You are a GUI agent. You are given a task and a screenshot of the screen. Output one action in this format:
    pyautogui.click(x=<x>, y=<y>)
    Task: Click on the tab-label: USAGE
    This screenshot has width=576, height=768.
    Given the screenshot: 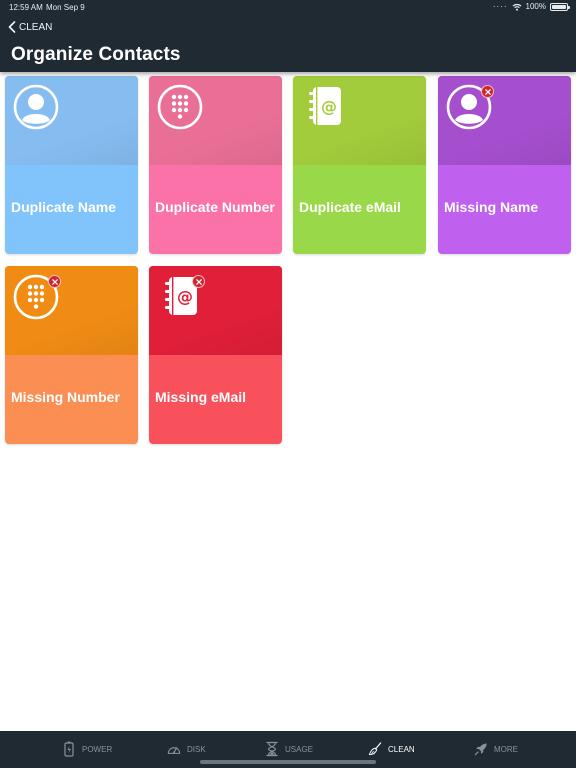 What is the action you would take?
    pyautogui.click(x=299, y=749)
    